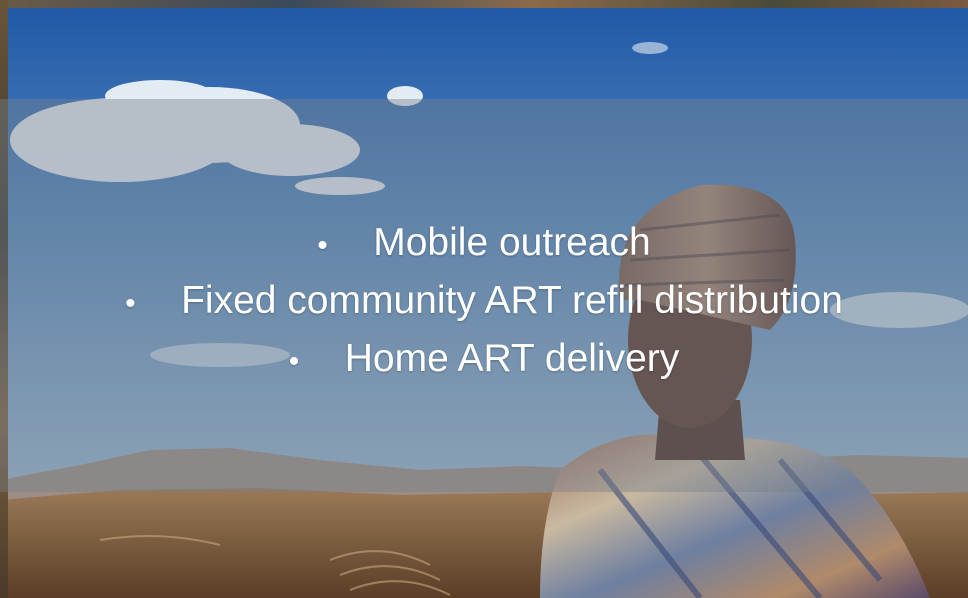 Image resolution: width=968 pixels, height=598 pixels. I want to click on bullet-text: Home ART delivery, so click(512, 358).